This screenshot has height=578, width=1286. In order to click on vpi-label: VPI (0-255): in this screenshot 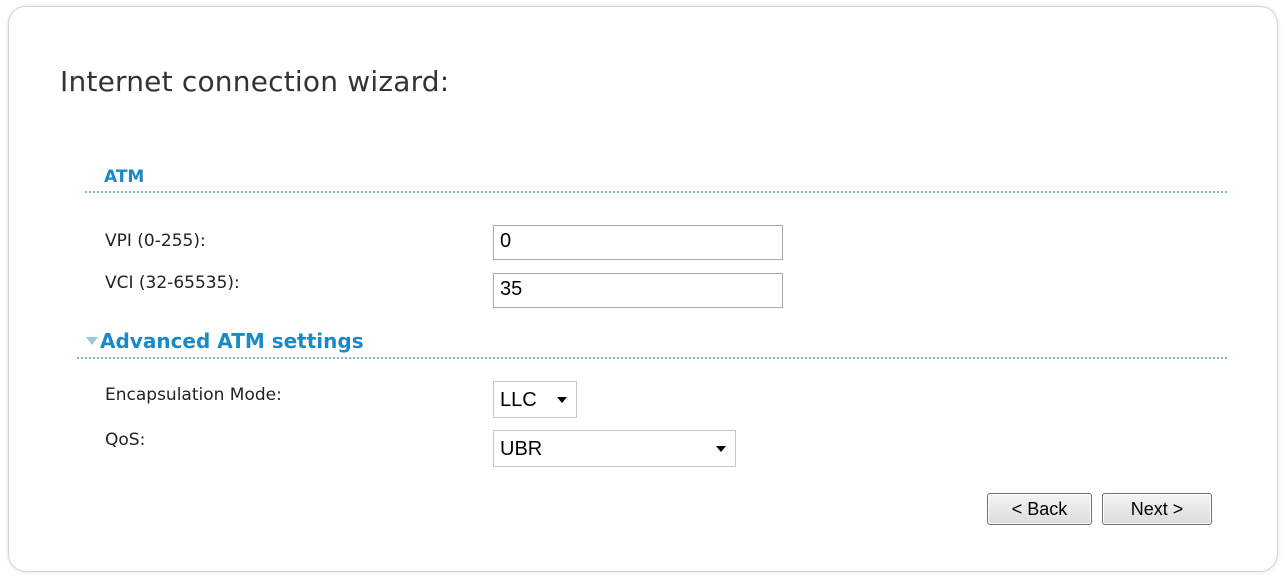, I will do `click(155, 241)`.